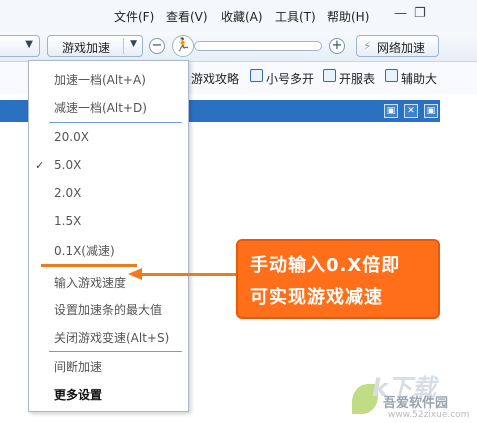 The height and width of the screenshot is (423, 477). I want to click on restore-icon: ▣, so click(391, 111).